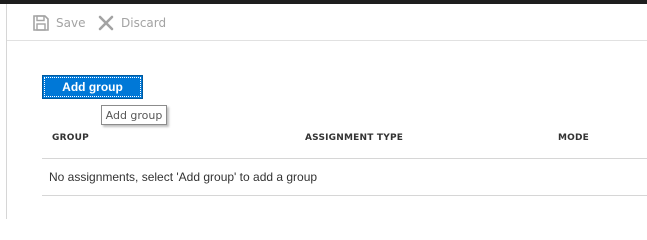 The width and height of the screenshot is (647, 240). Describe the element at coordinates (144, 23) in the screenshot. I see `discard-label: Discard` at that location.